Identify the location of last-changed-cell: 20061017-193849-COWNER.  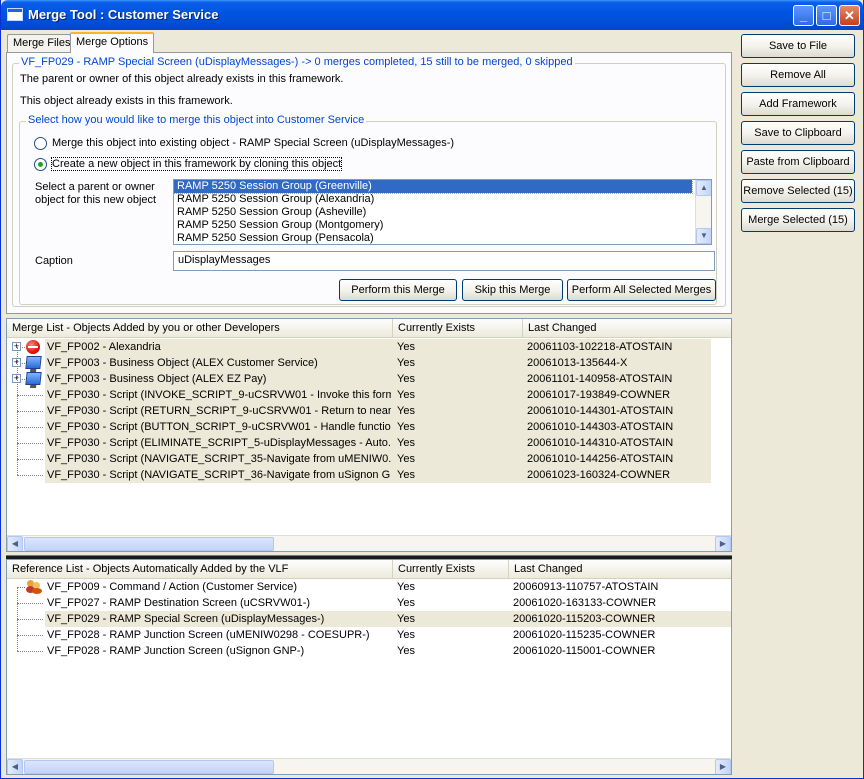
(599, 395).